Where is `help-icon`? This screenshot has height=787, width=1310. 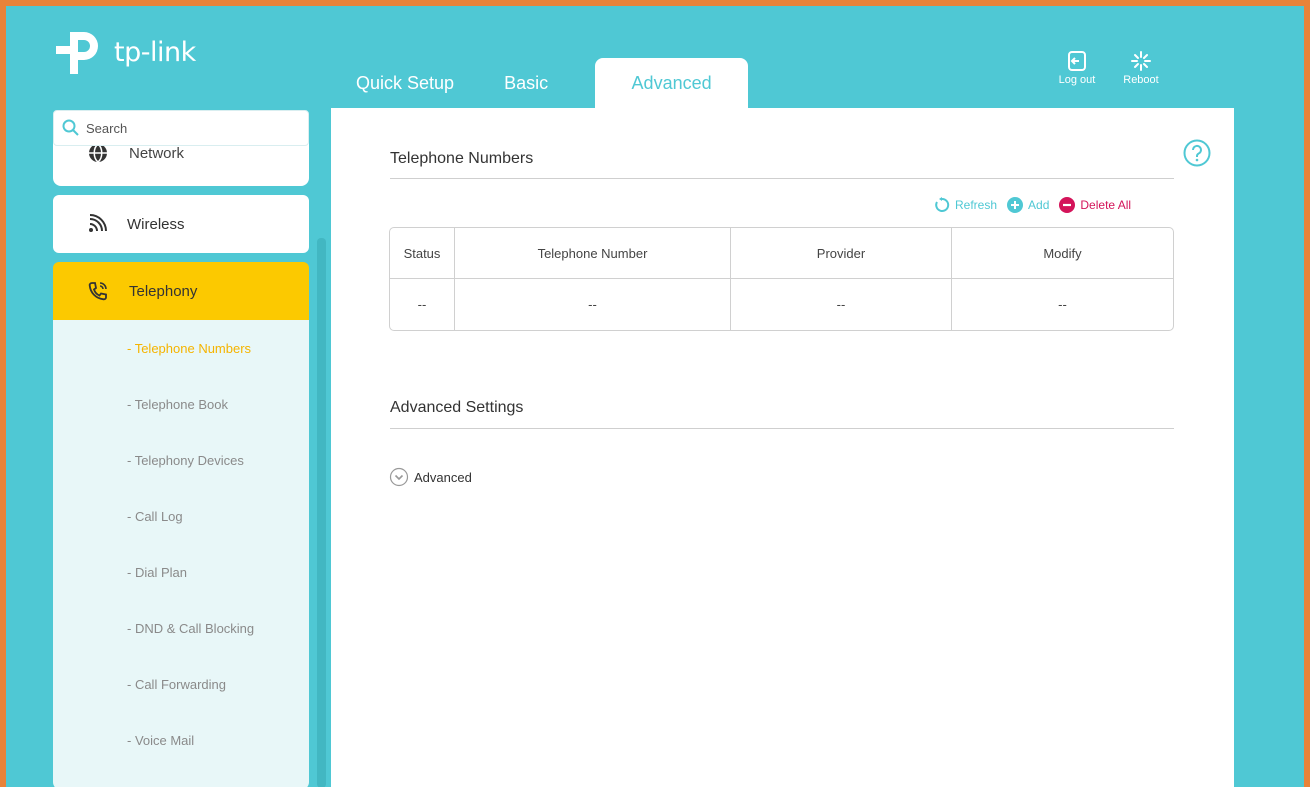
help-icon is located at coordinates (1197, 153).